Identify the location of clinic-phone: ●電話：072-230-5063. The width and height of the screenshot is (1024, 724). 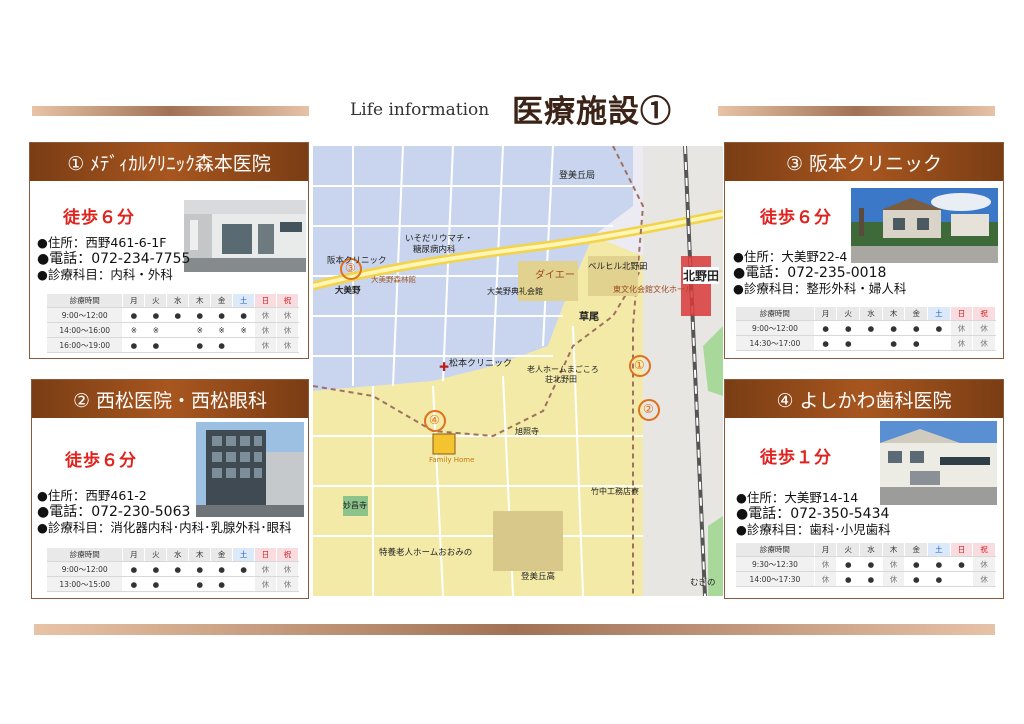
(114, 512).